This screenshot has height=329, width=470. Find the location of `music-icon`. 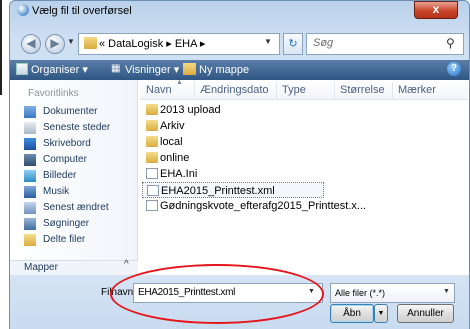

music-icon is located at coordinates (30, 192).